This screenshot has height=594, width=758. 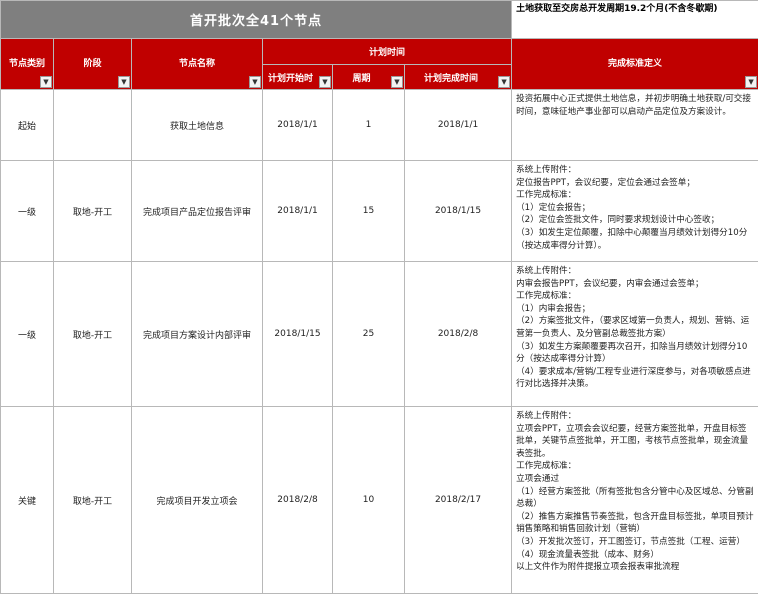 What do you see at coordinates (256, 20) in the screenshot?
I see `sheet-title: 首开批次全41个节点` at bounding box center [256, 20].